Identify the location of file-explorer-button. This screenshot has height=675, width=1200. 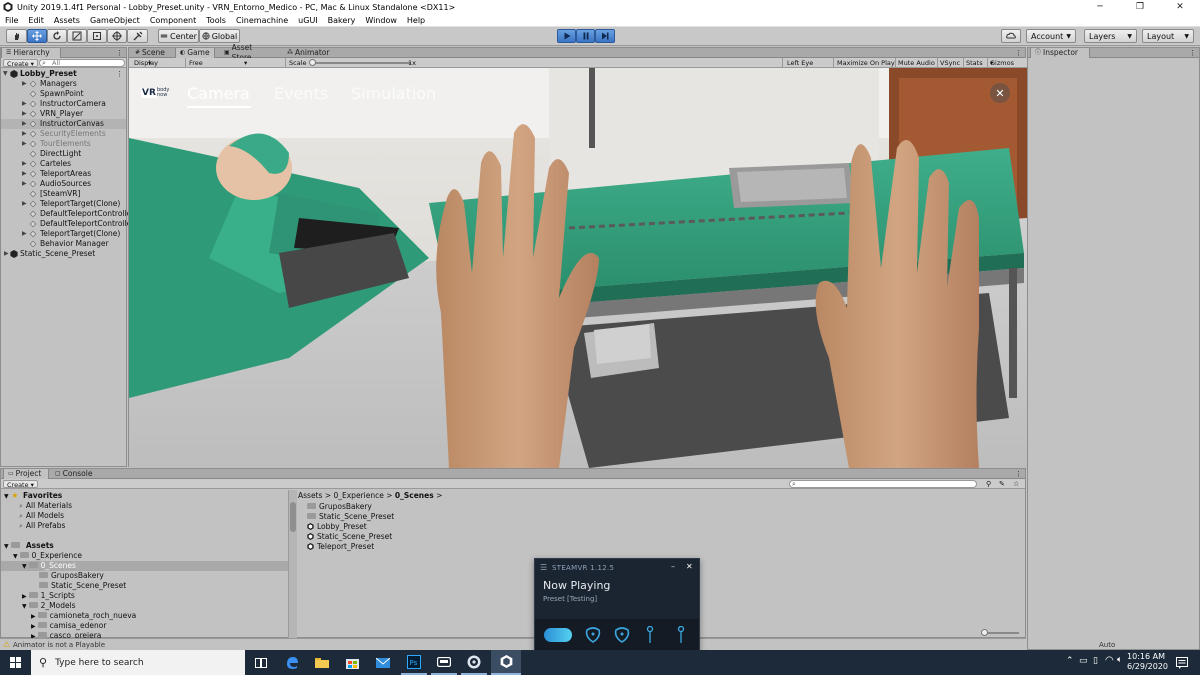
(322, 662).